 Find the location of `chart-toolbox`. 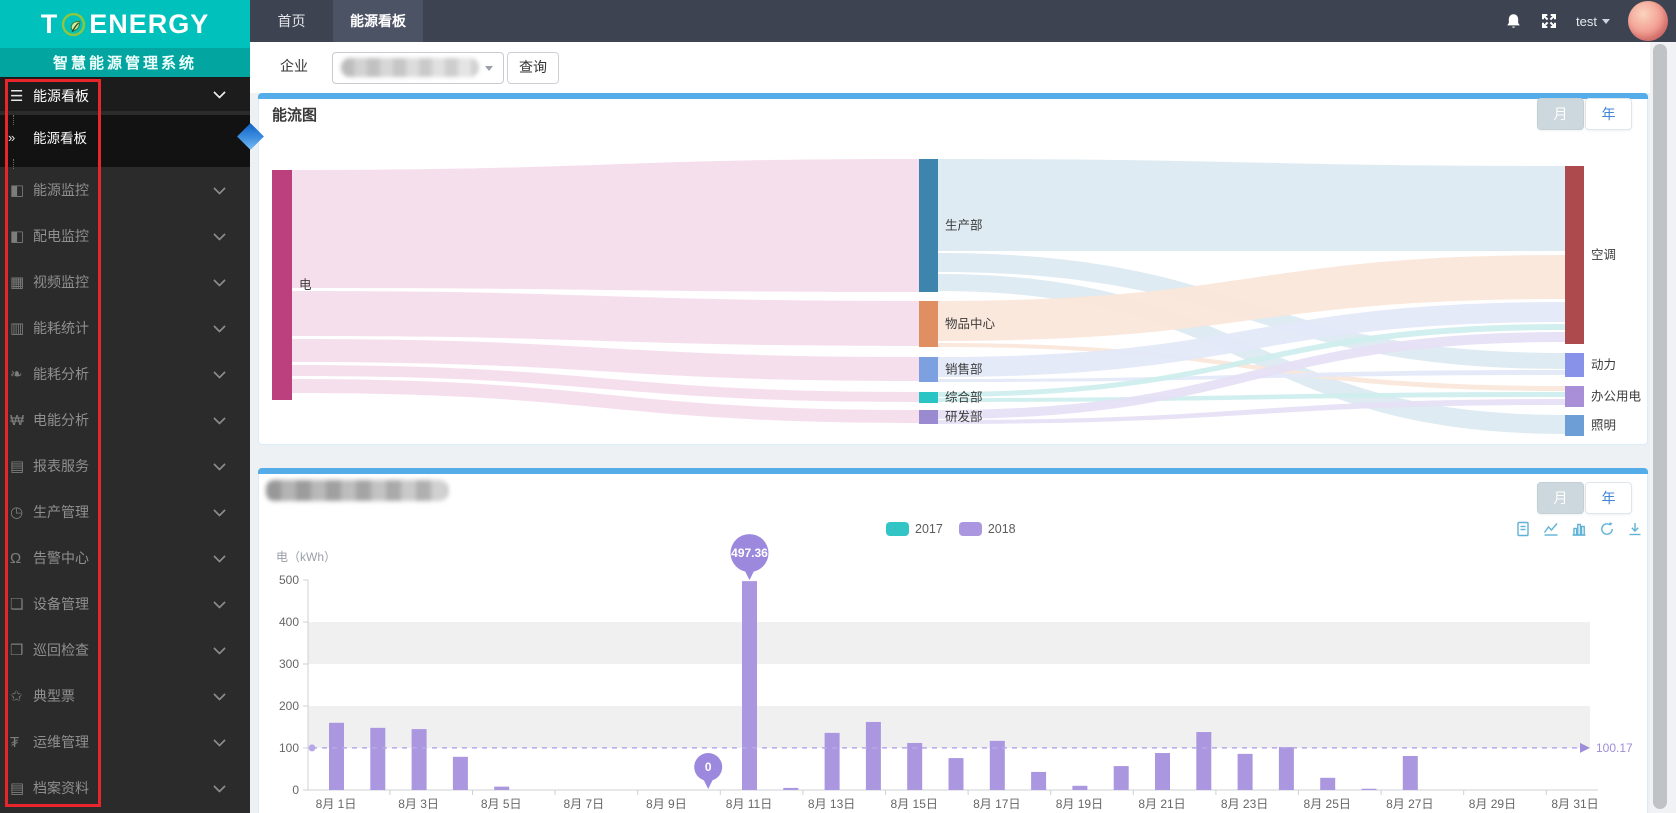

chart-toolbox is located at coordinates (1579, 529).